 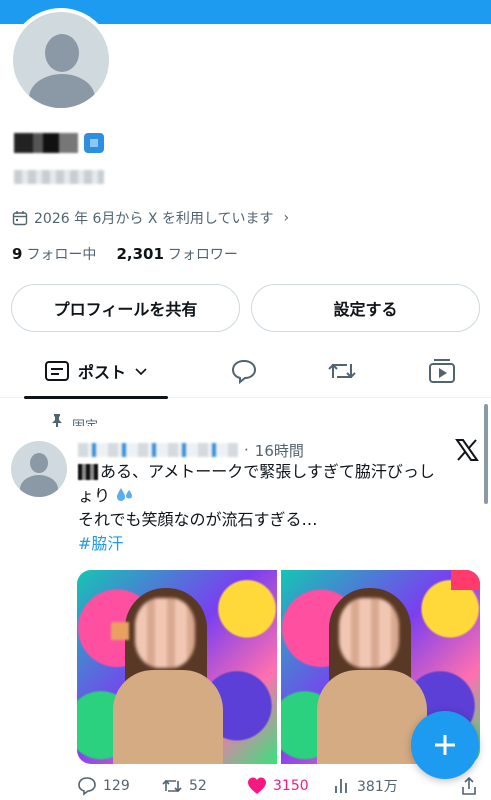 I want to click on name-emoji-icon, so click(x=94, y=143).